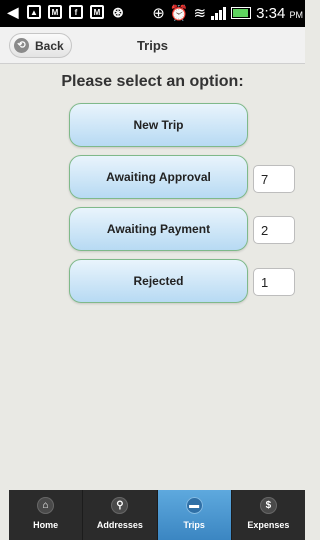  I want to click on tab-bar: ⌂ Home ⚲ Addresses ▬ Trips $ Expenses, so click(157, 515).